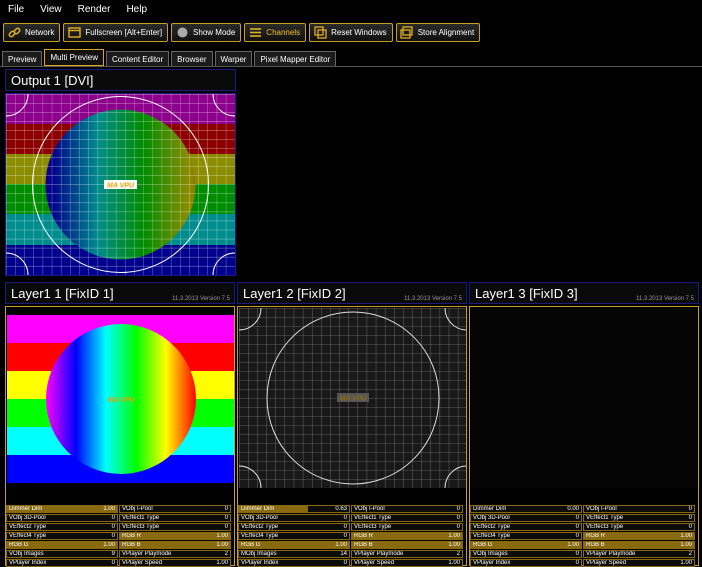  I want to click on channel-row: Dimmer Dim 0.00, so click(526, 509).